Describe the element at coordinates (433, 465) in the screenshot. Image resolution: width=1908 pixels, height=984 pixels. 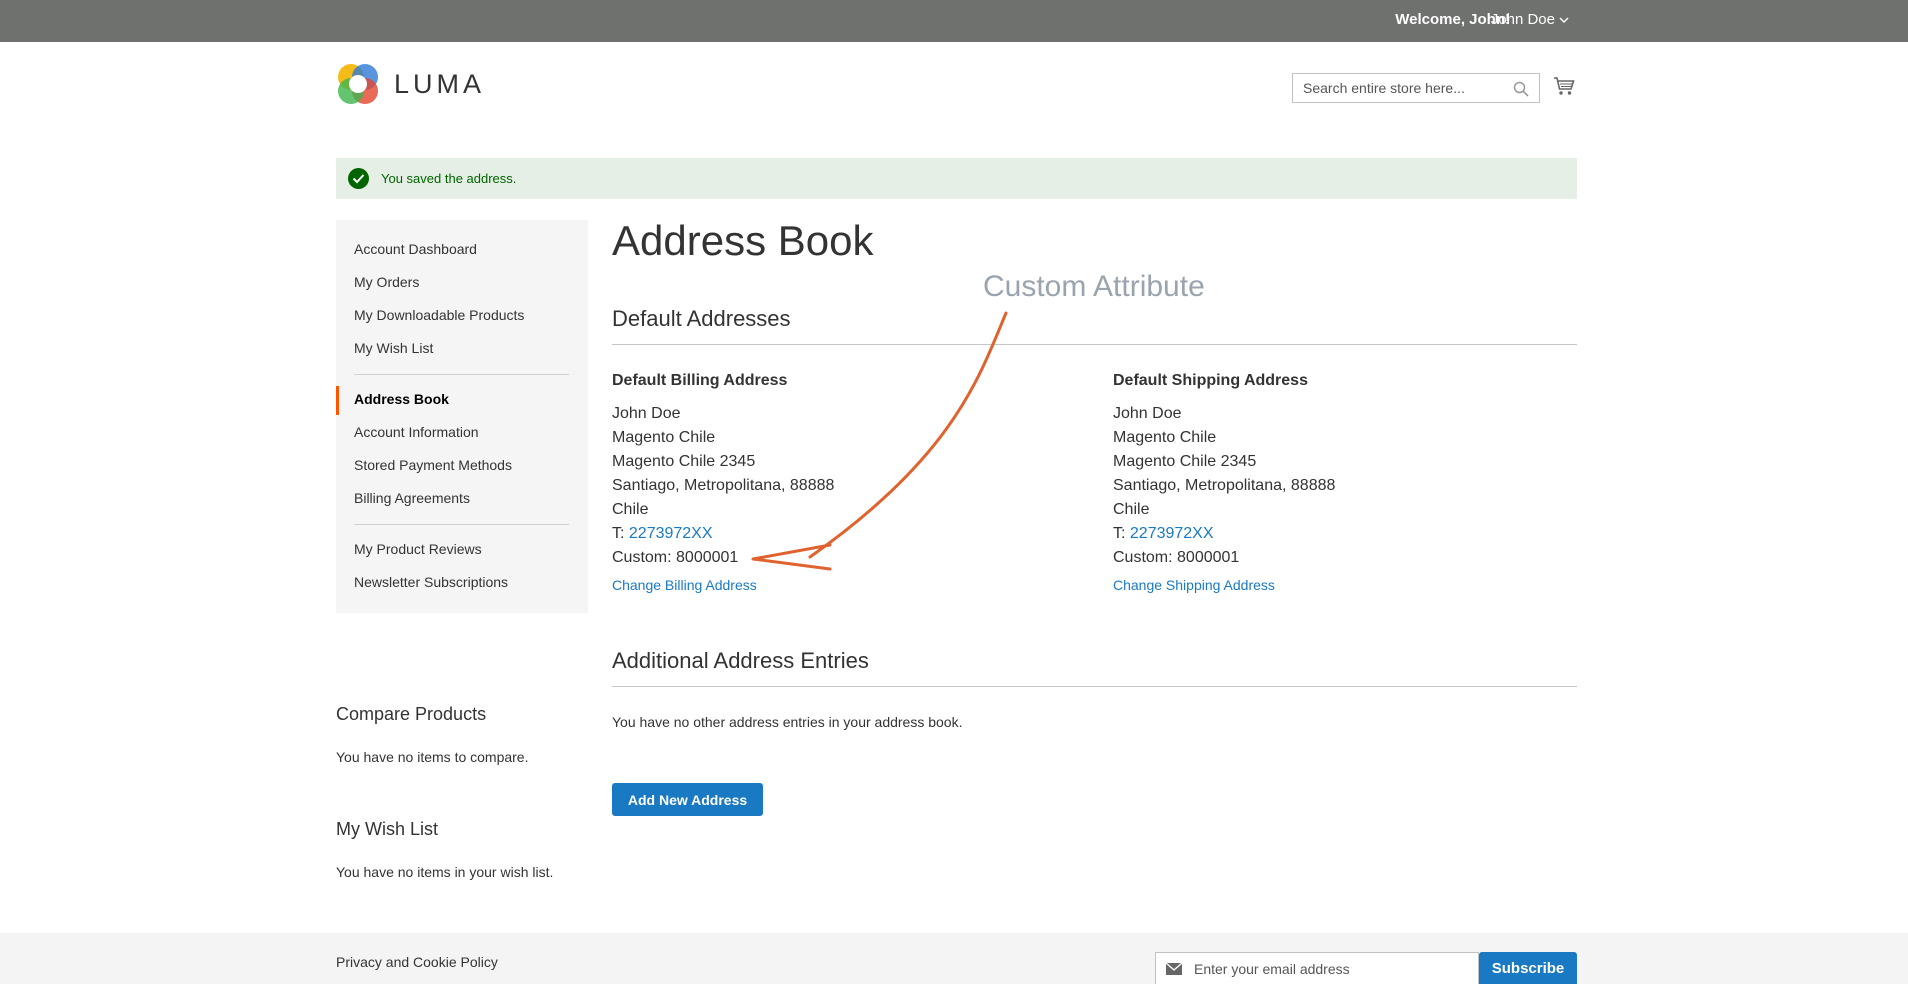
I see `nav-item-stored-payment-methods: Stored Payment Methods` at that location.